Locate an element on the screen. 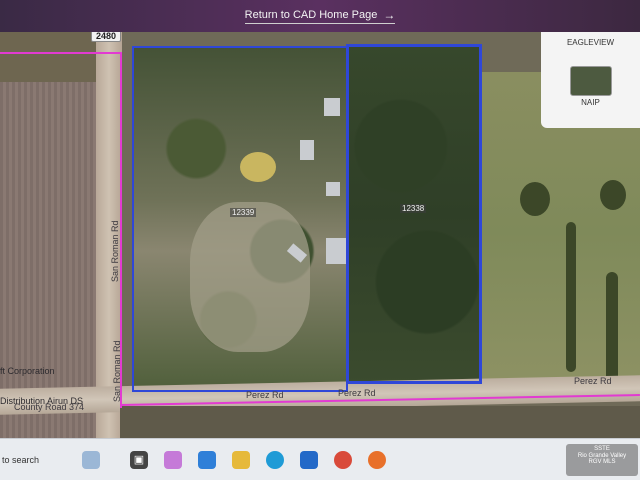 This screenshot has width=640, height=480. parcel-id: 12339 is located at coordinates (243, 212).